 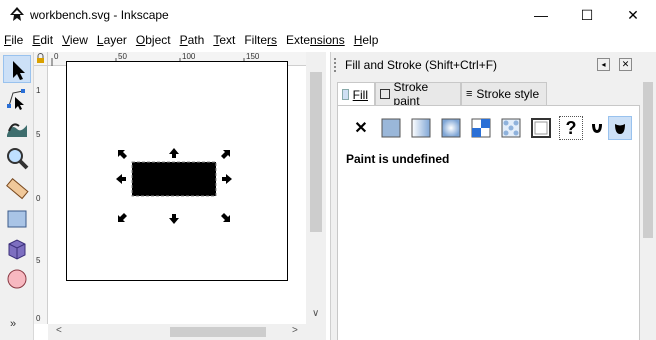 I want to click on dock-vertical-scrollbar, so click(x=648, y=208).